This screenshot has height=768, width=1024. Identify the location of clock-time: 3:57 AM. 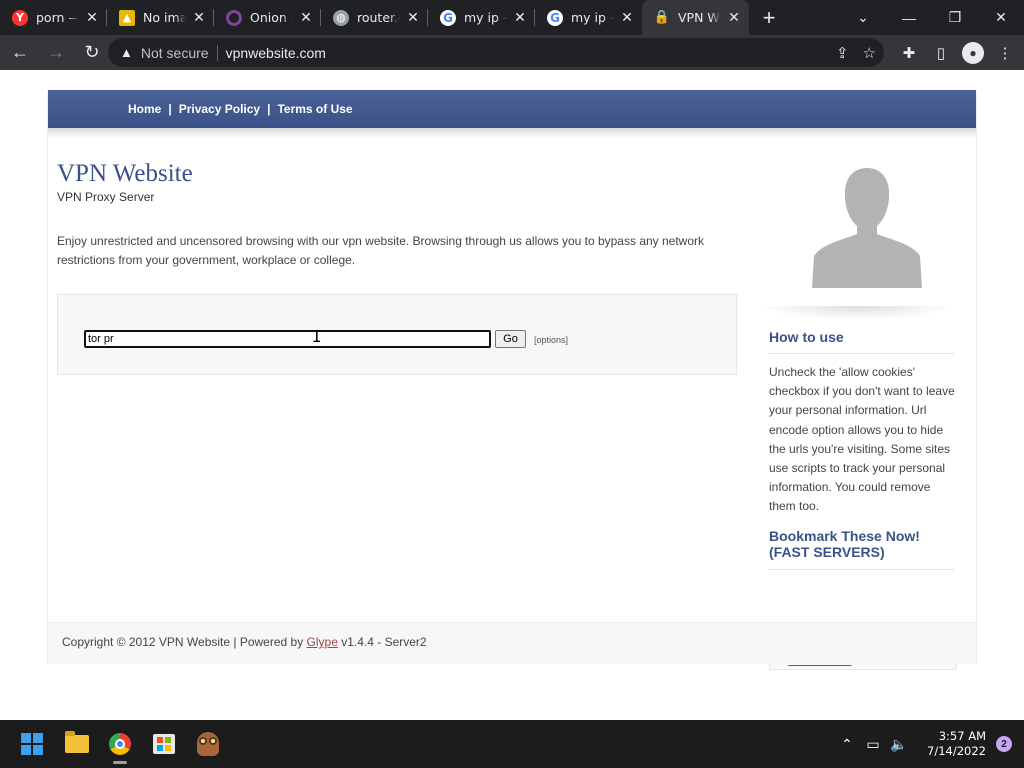
(962, 736).